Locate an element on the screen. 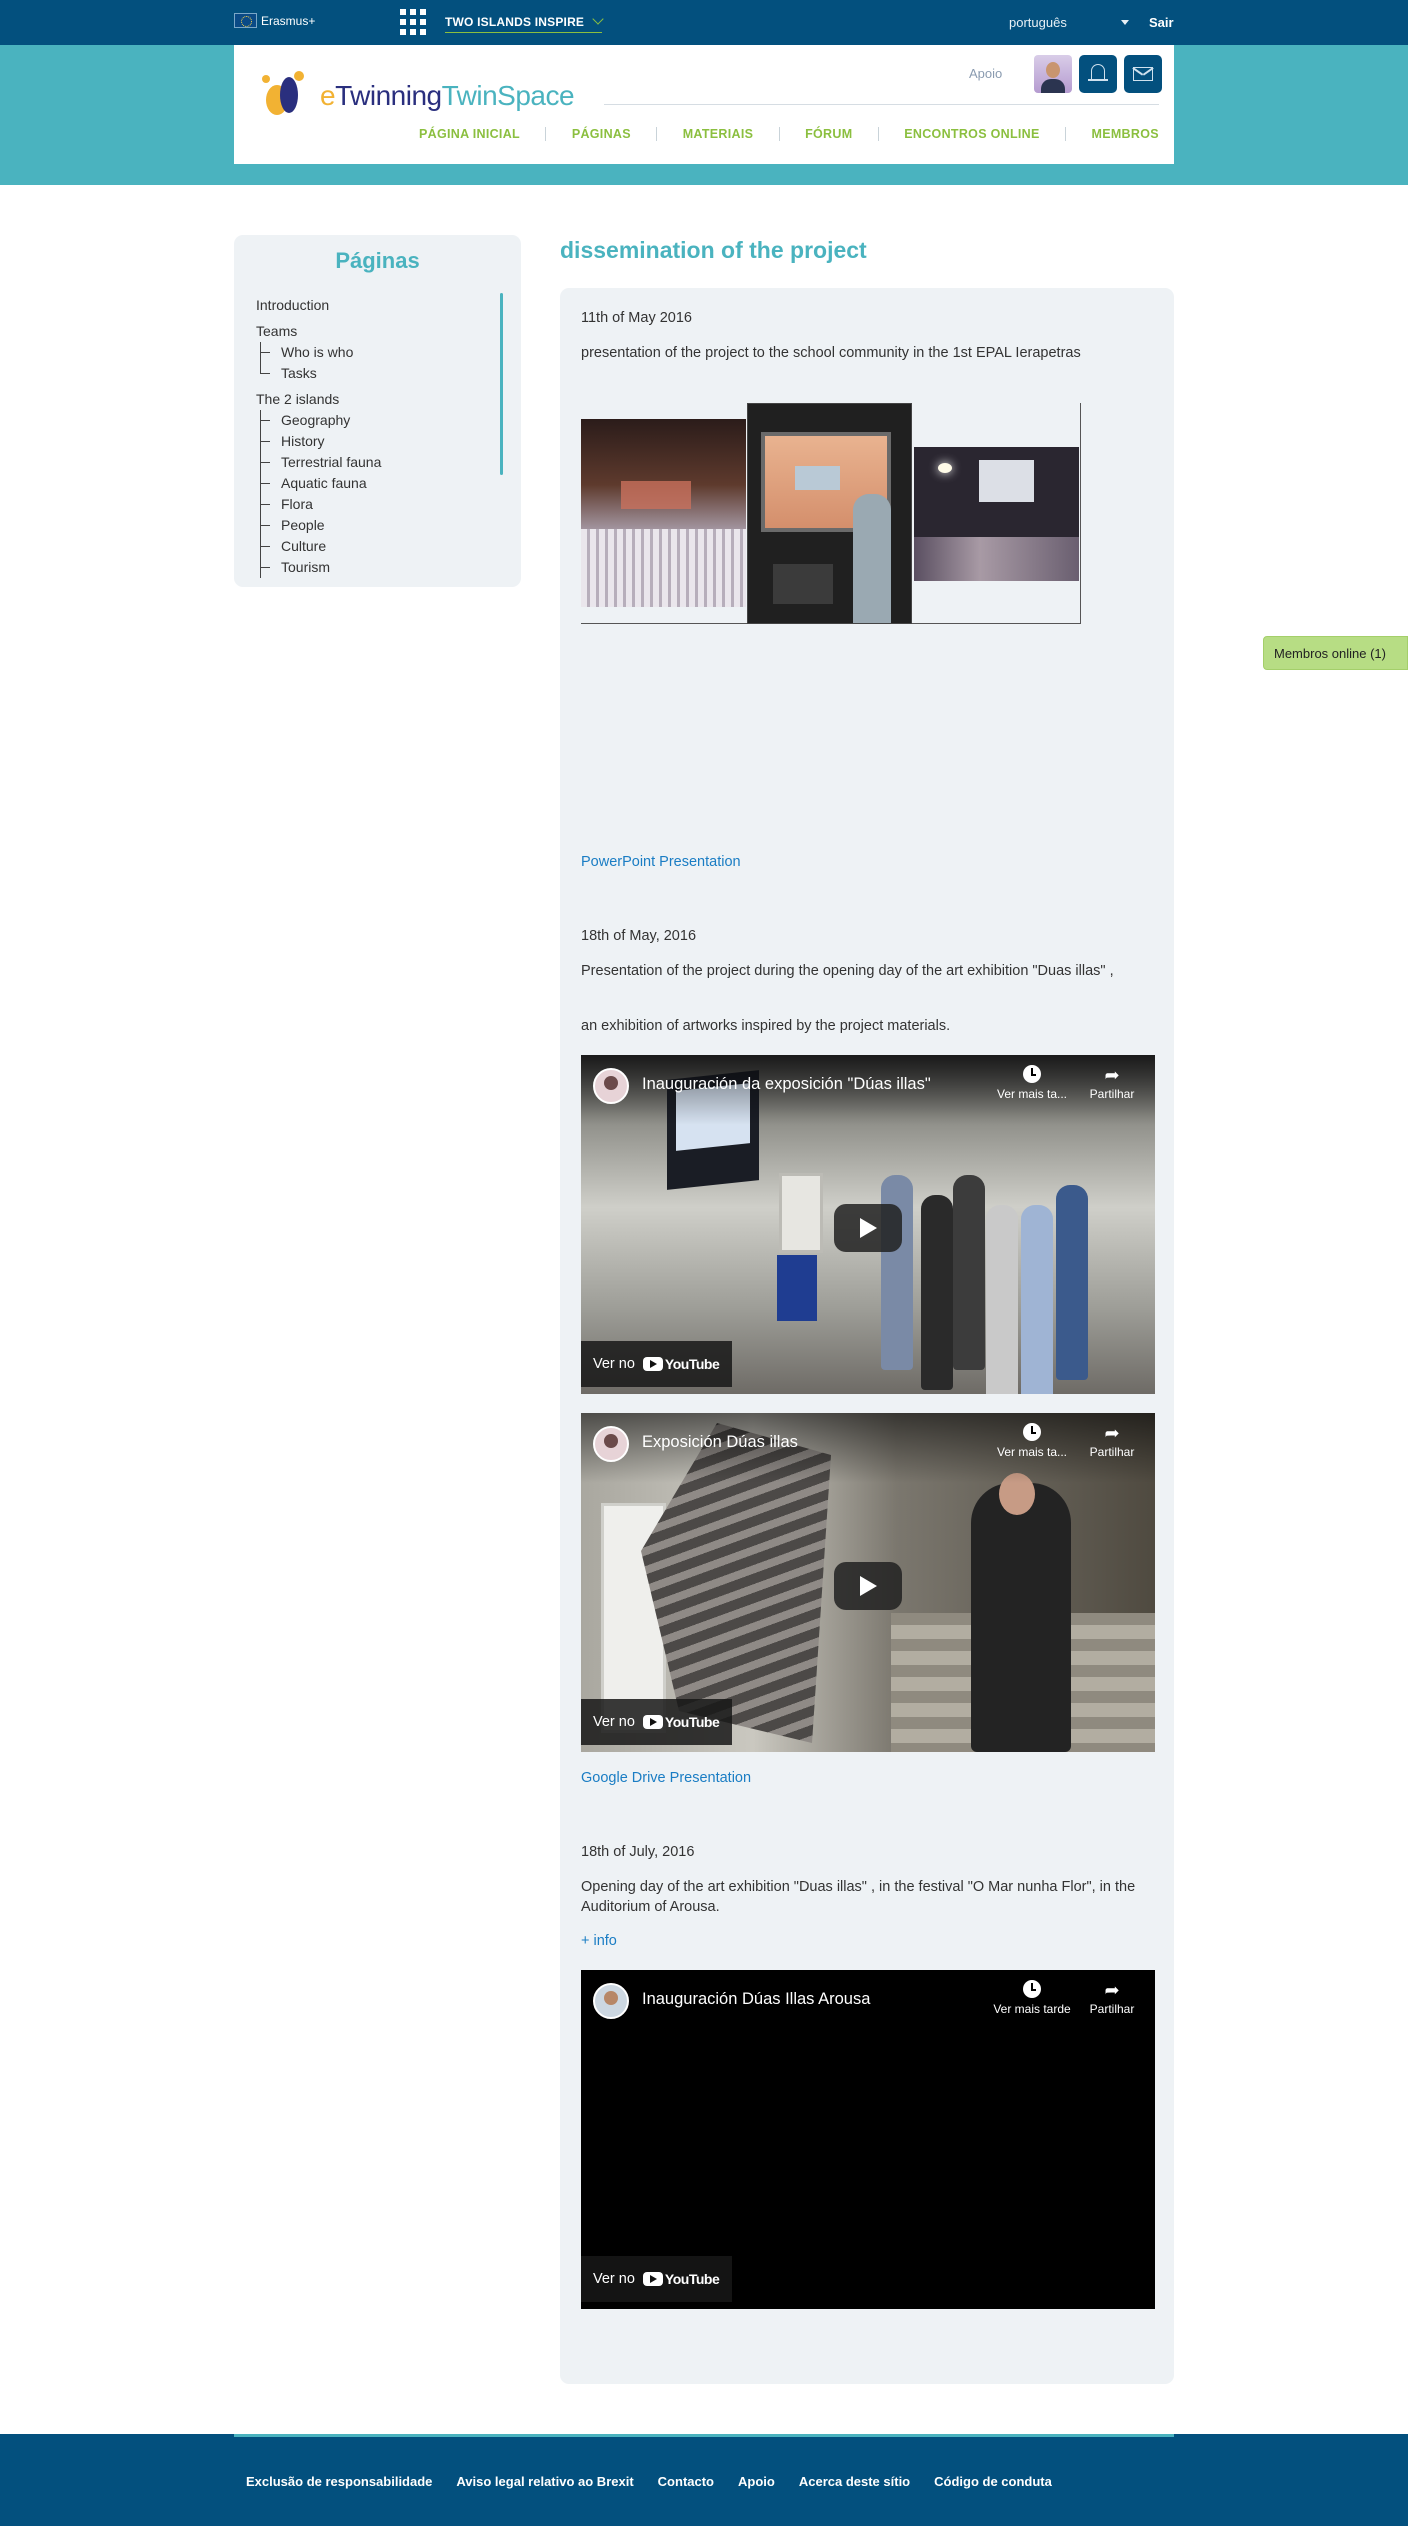 This screenshot has width=1408, height=2526. google-drive-link: Google Drive Presentation is located at coordinates (666, 1778).